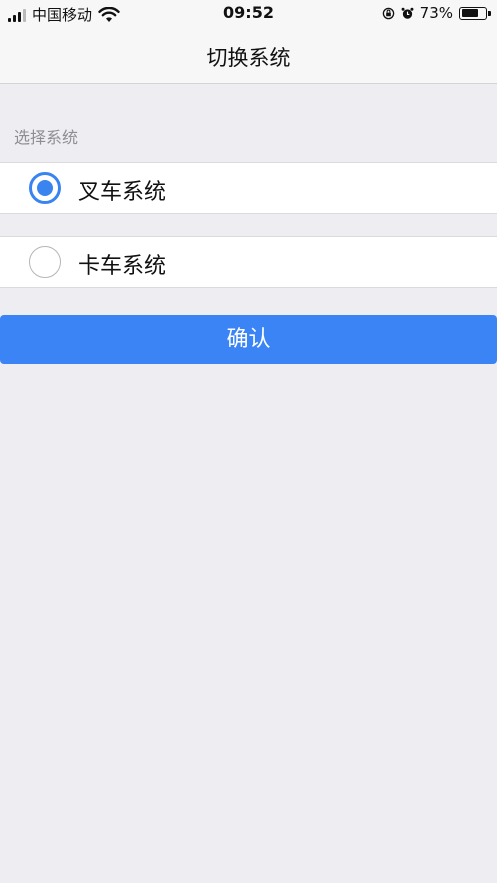 The height and width of the screenshot is (883, 497). I want to click on nav-bar: 切换系统, so click(248, 56).